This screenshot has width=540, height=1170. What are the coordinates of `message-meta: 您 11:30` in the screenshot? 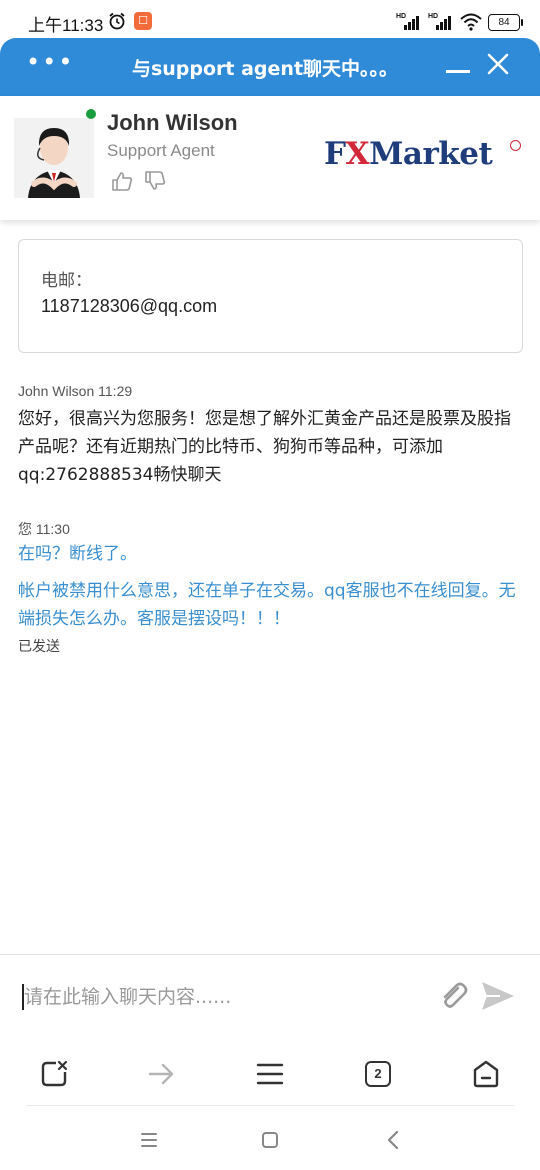 It's located at (44, 529).